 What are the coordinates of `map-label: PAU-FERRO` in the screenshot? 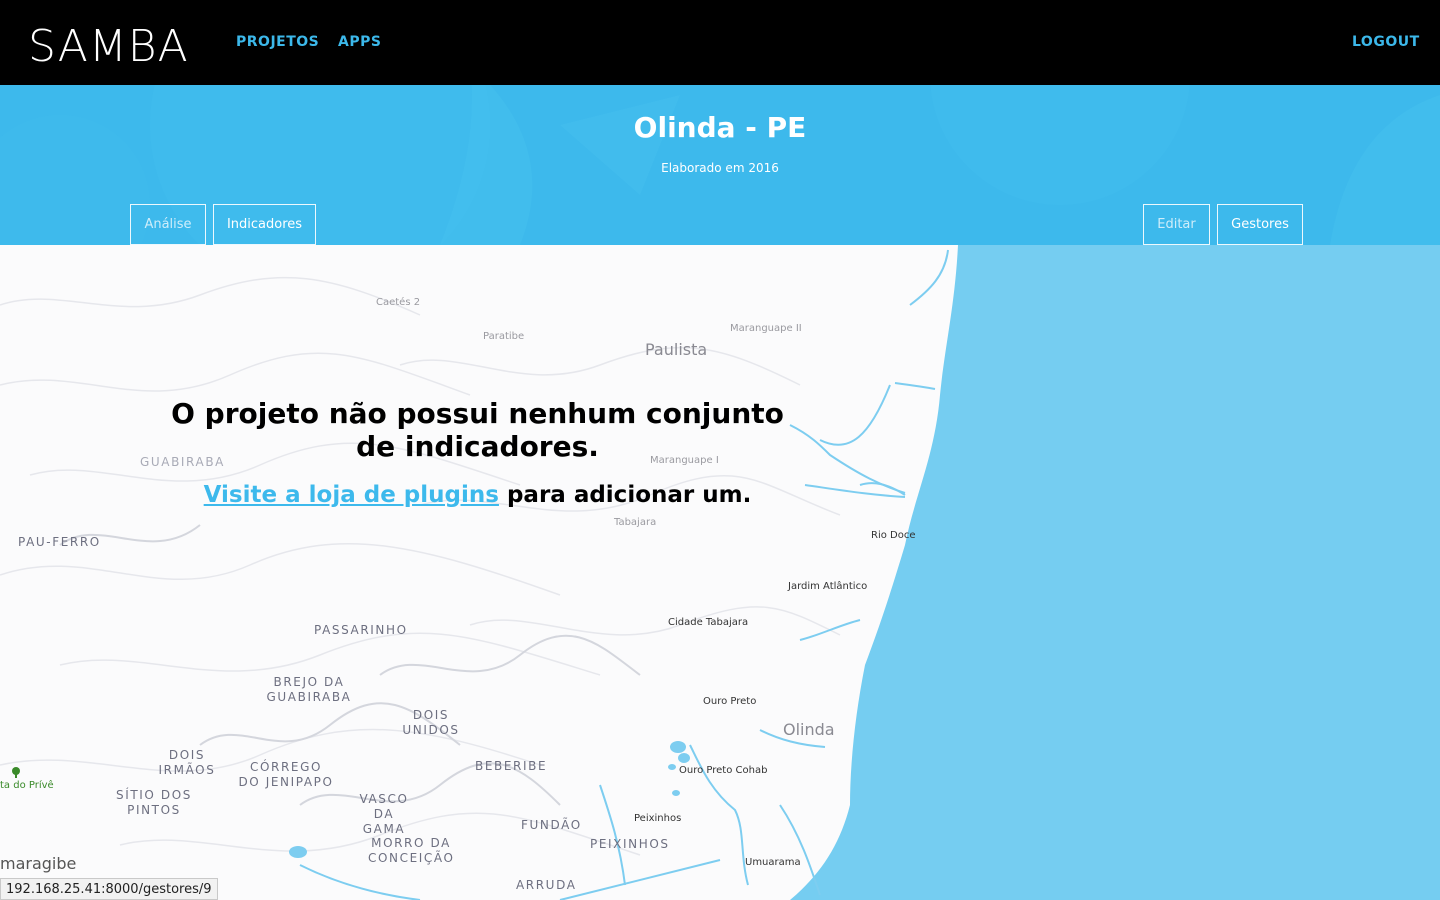 It's located at (59, 542).